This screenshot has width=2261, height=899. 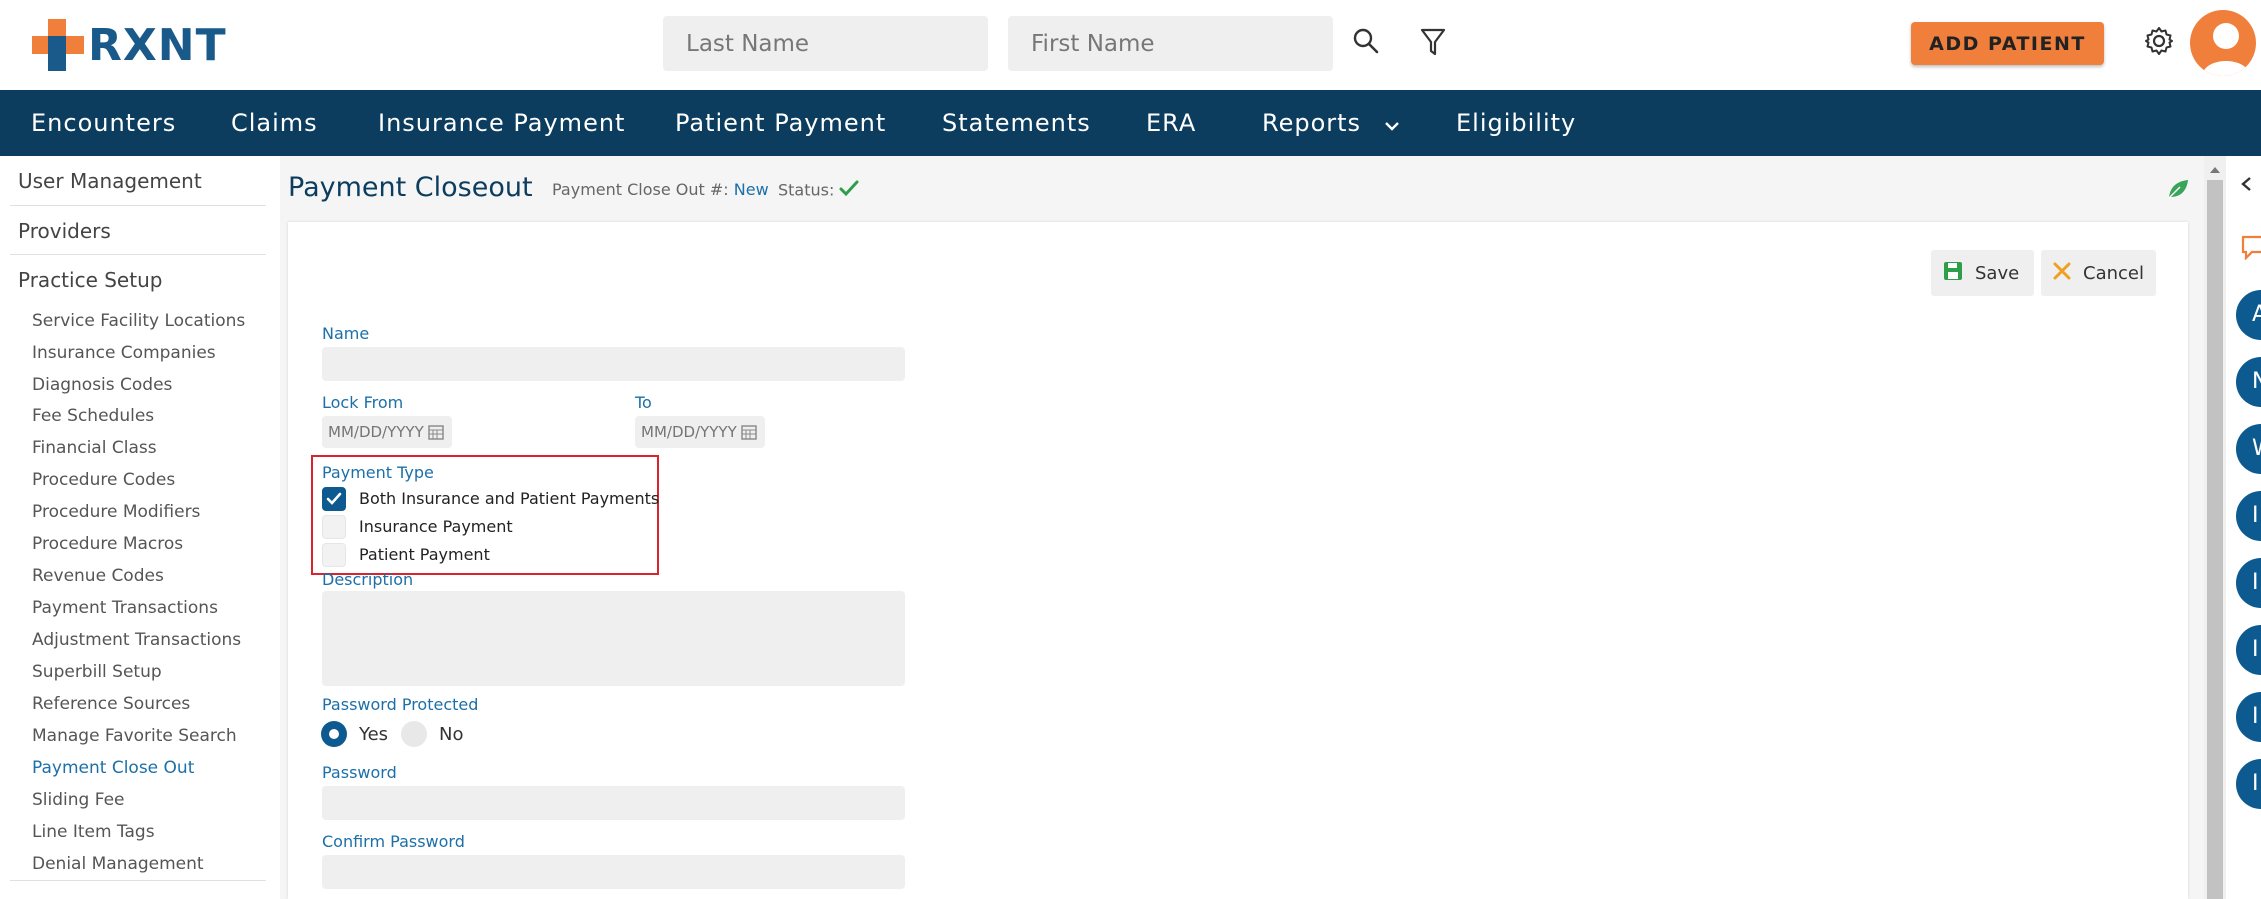 I want to click on nav-eligibility: Eligibility, so click(x=1516, y=123).